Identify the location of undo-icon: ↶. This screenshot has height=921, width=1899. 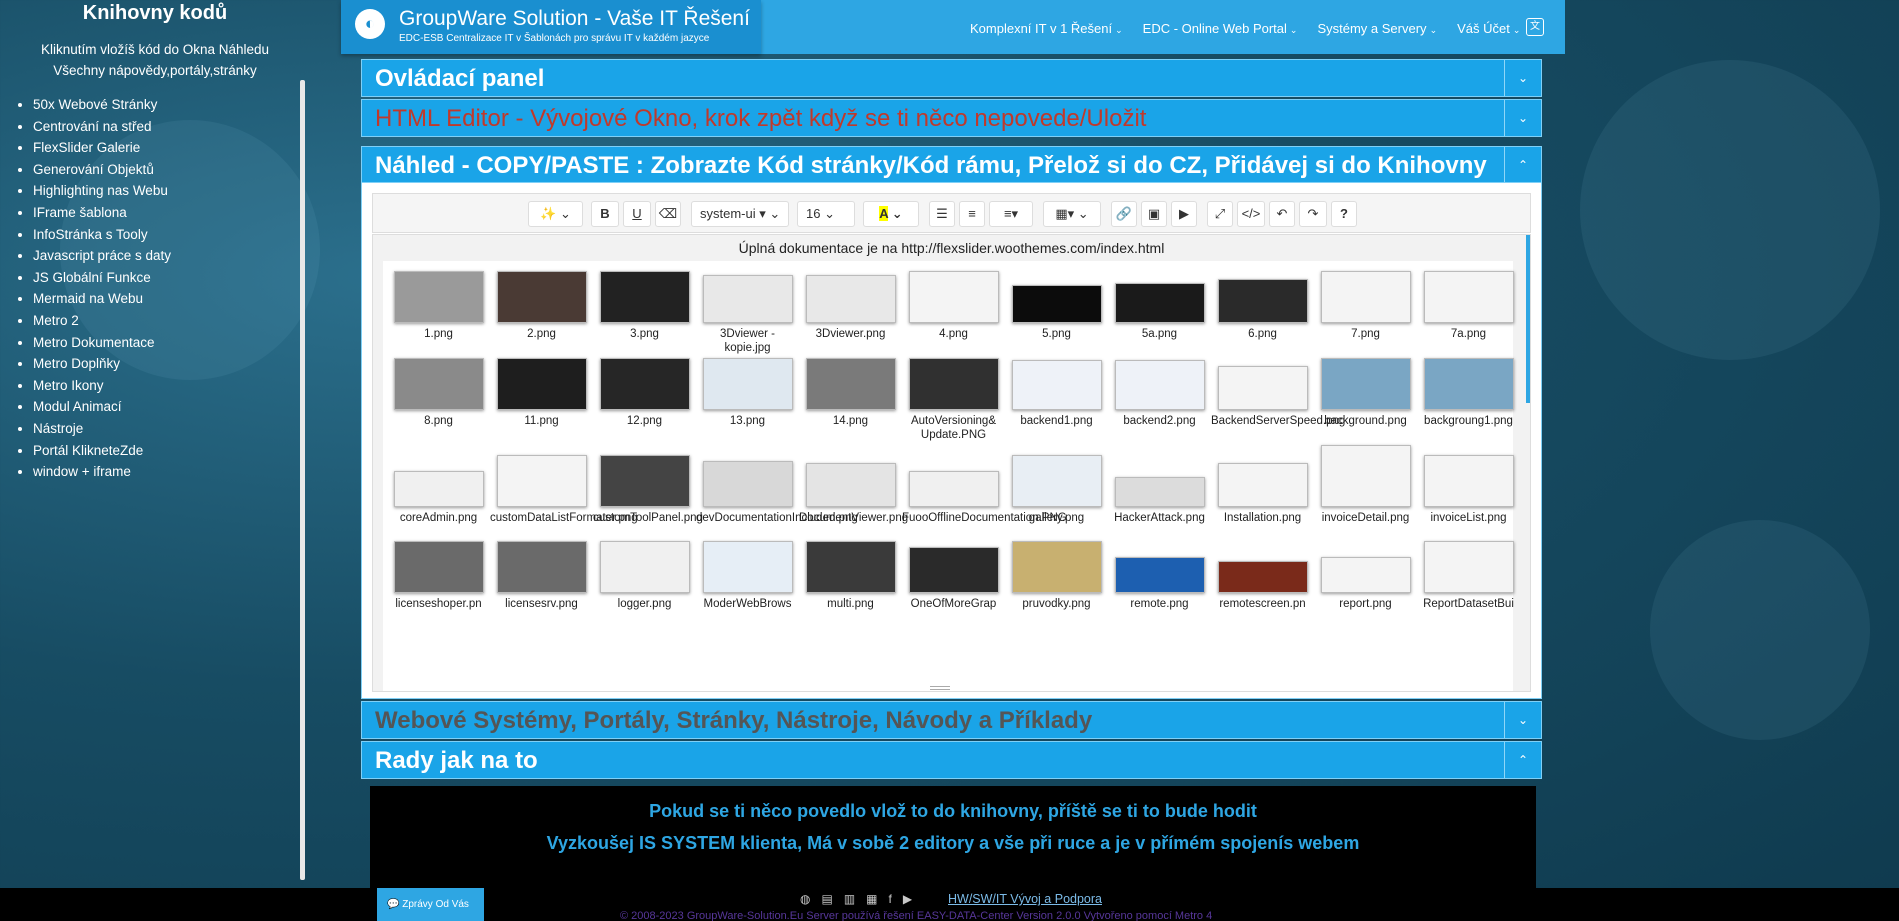
(1282, 214).